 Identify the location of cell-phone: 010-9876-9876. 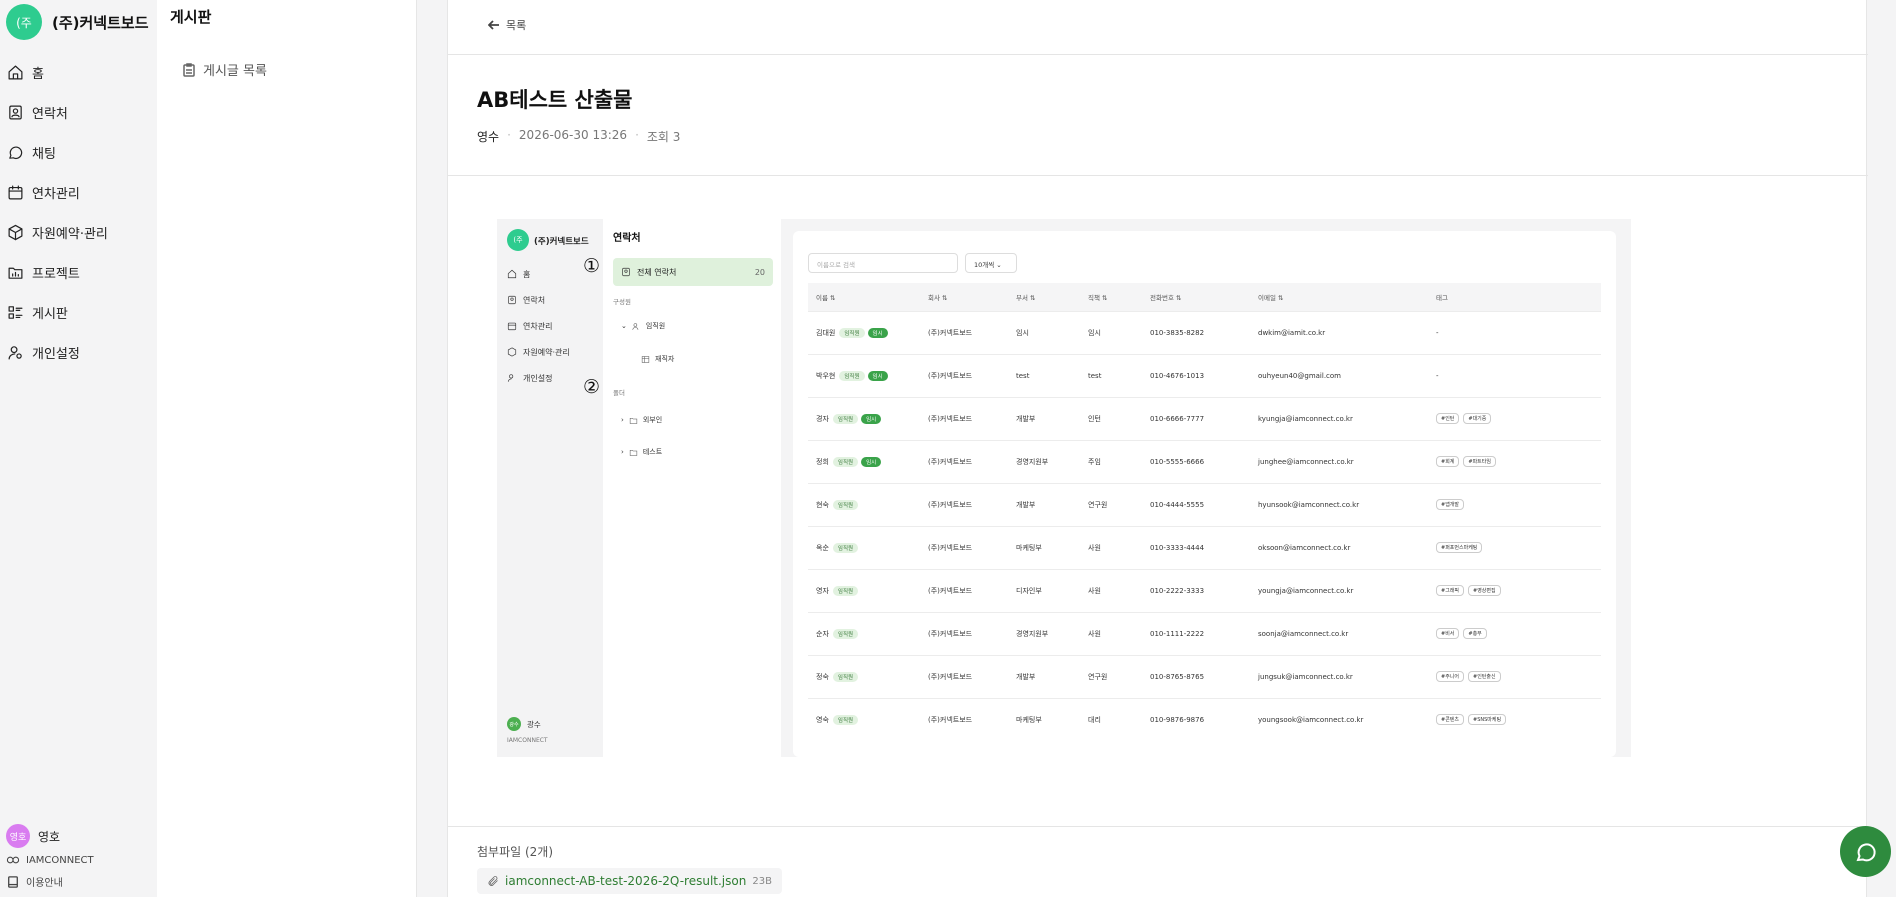
(1196, 719).